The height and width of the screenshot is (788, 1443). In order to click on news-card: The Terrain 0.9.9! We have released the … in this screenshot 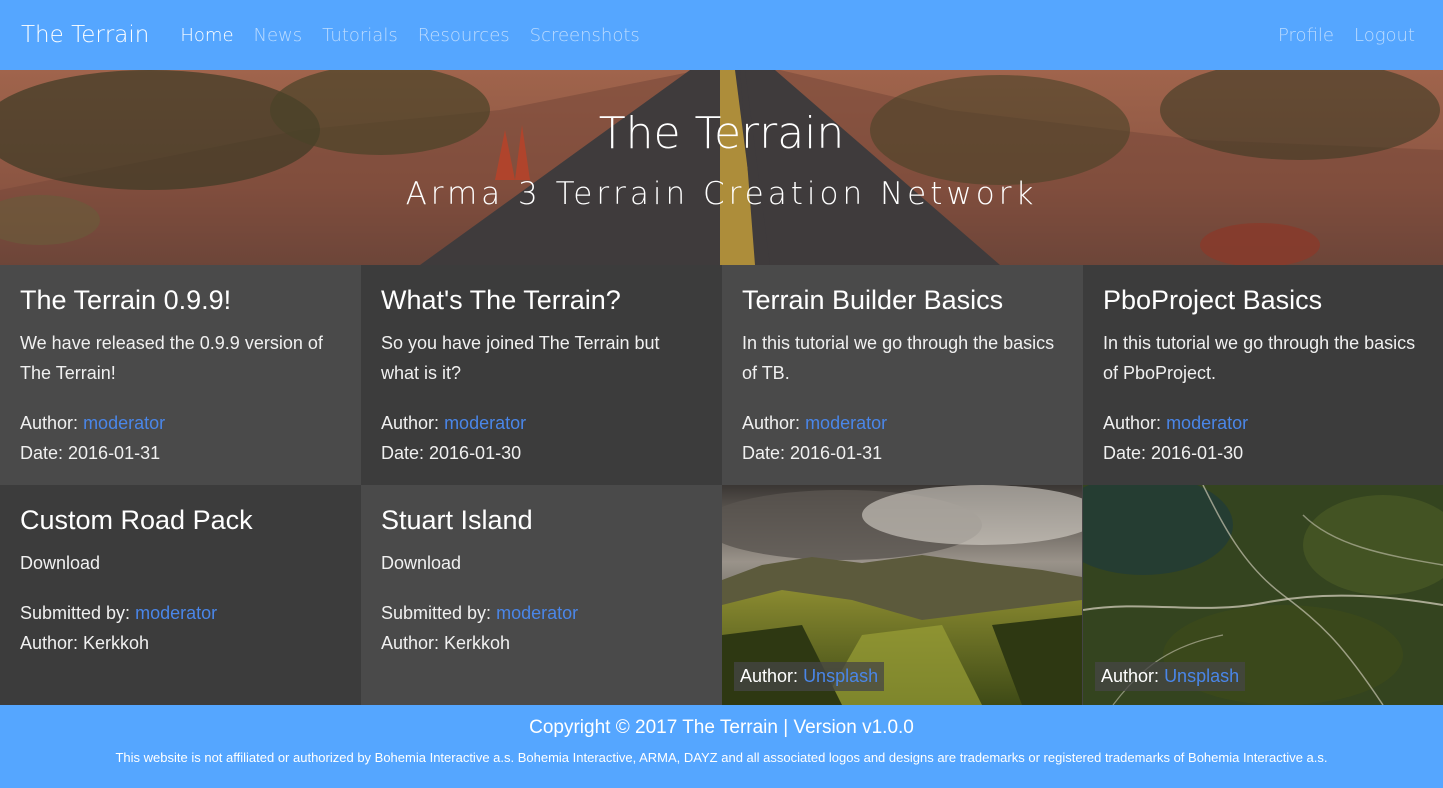, I will do `click(180, 375)`.